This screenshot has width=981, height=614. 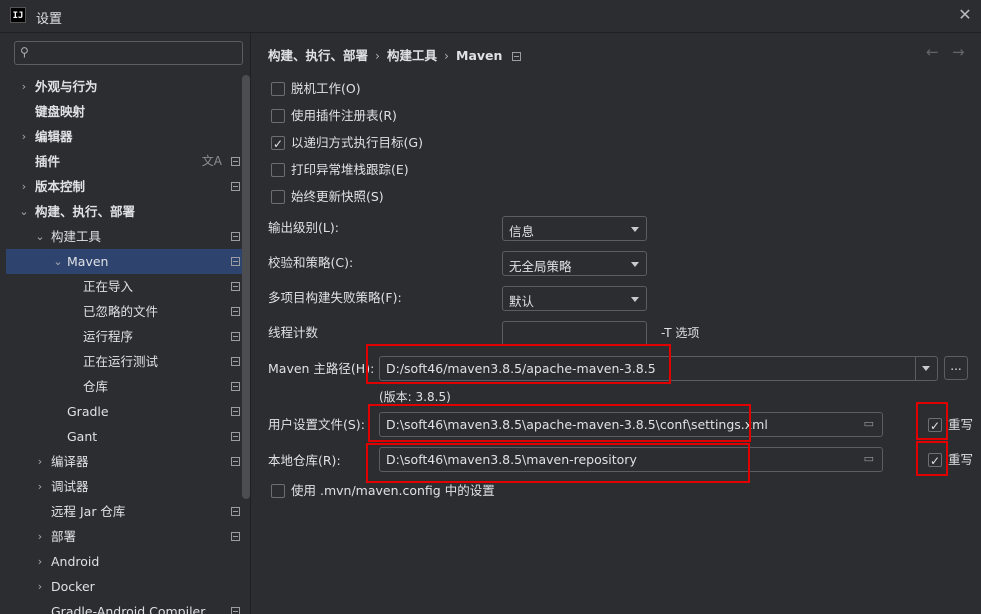 What do you see at coordinates (932, 458) in the screenshot?
I see `highlight-local-repo-override` at bounding box center [932, 458].